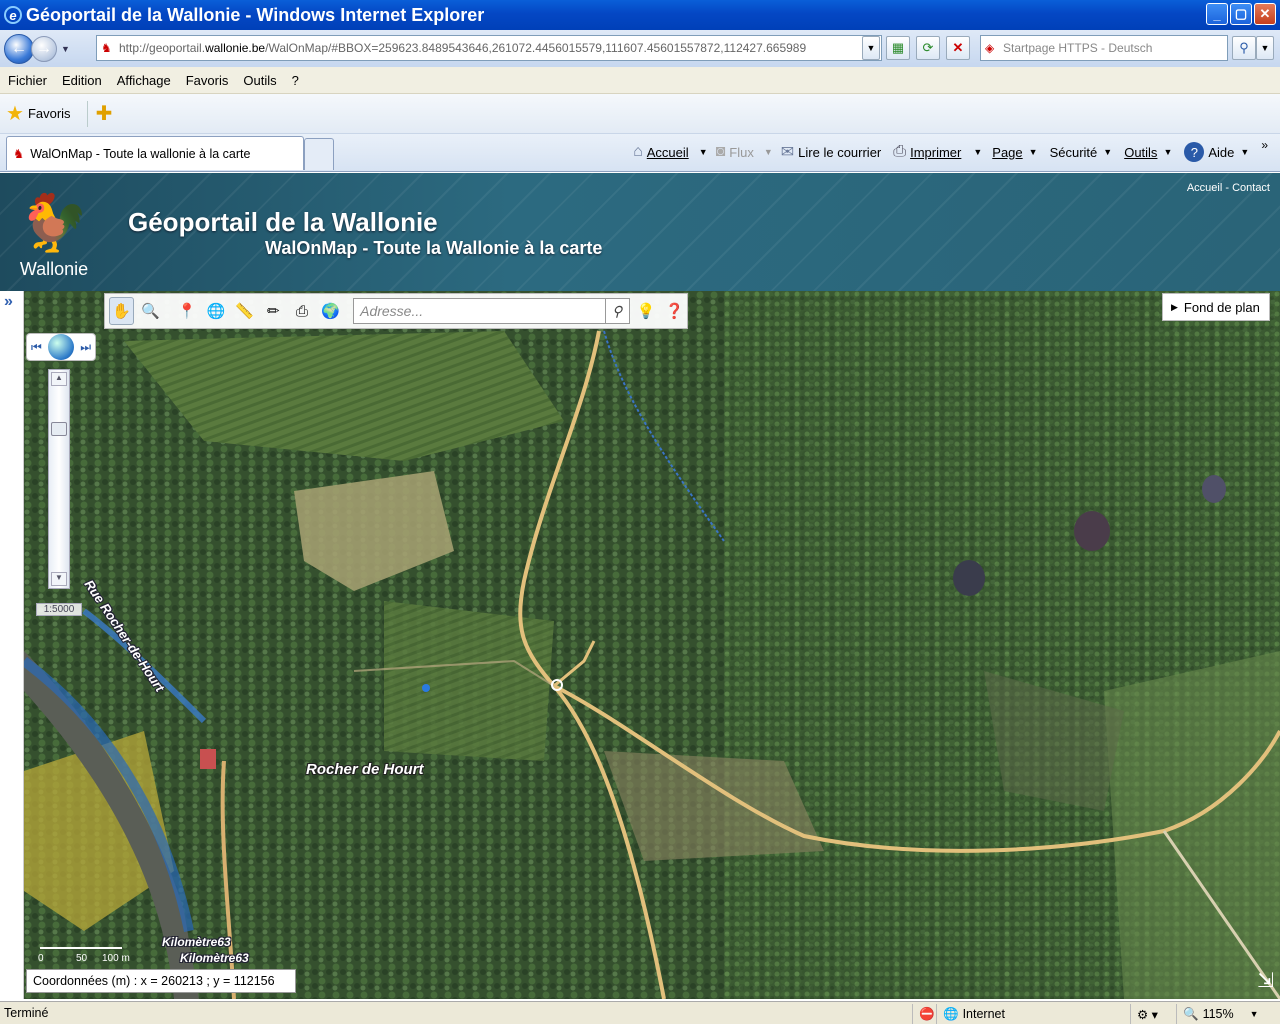 The width and height of the screenshot is (1280, 1024). I want to click on zoom-in-icon: 🔍, so click(150, 311).